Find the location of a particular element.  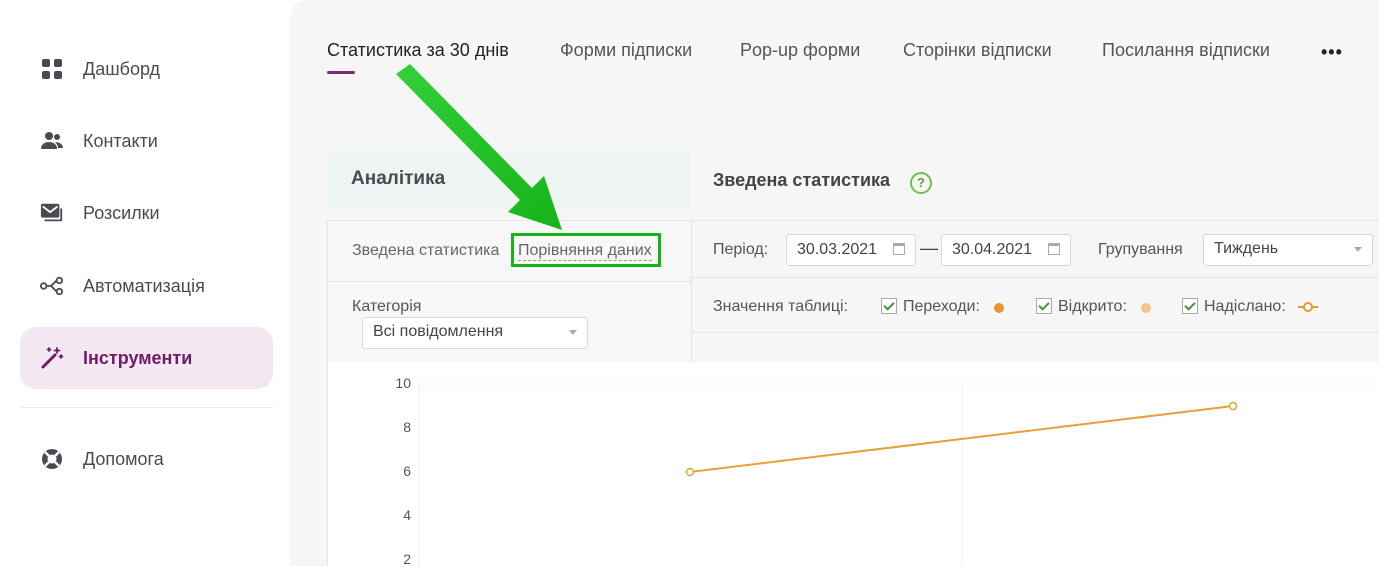

dashboard-grid-icon is located at coordinates (52, 69).